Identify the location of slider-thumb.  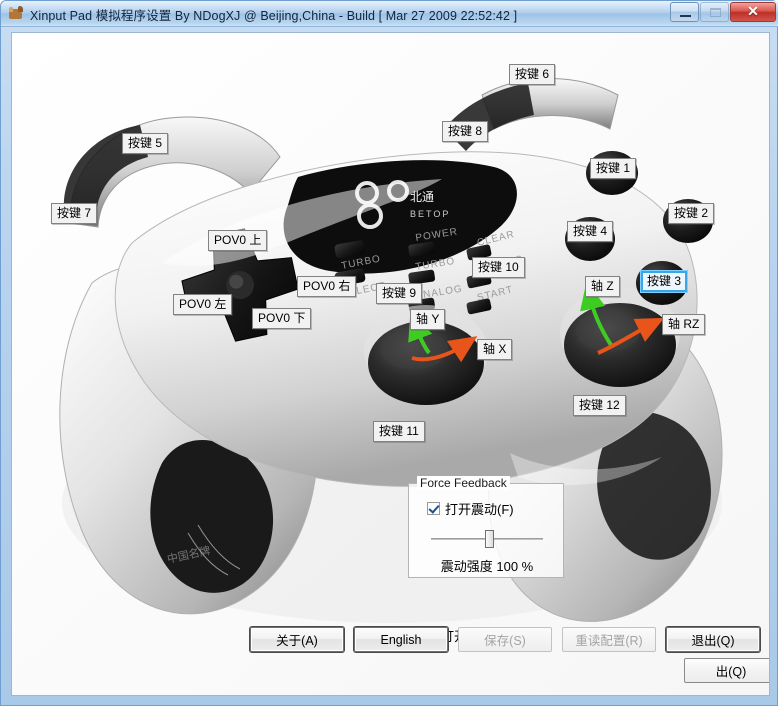
(490, 539).